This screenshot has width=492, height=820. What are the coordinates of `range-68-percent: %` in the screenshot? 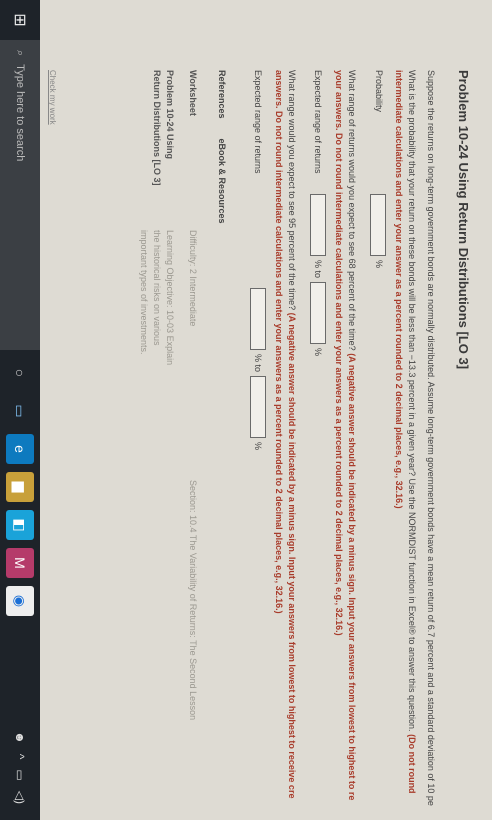 It's located at (318, 352).